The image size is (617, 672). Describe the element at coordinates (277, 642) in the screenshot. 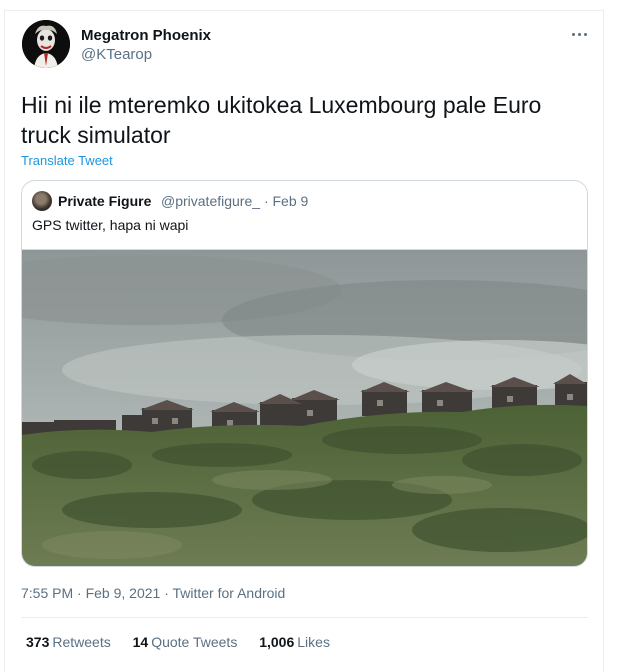

I see `likes-count: 1,006` at that location.